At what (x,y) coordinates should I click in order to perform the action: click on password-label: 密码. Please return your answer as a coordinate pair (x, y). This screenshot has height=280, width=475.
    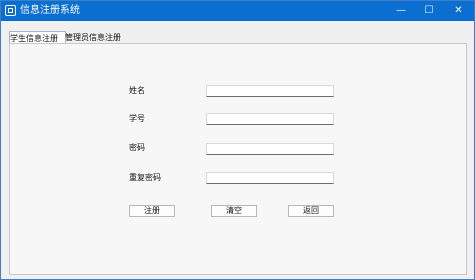
    Looking at the image, I should click on (137, 147).